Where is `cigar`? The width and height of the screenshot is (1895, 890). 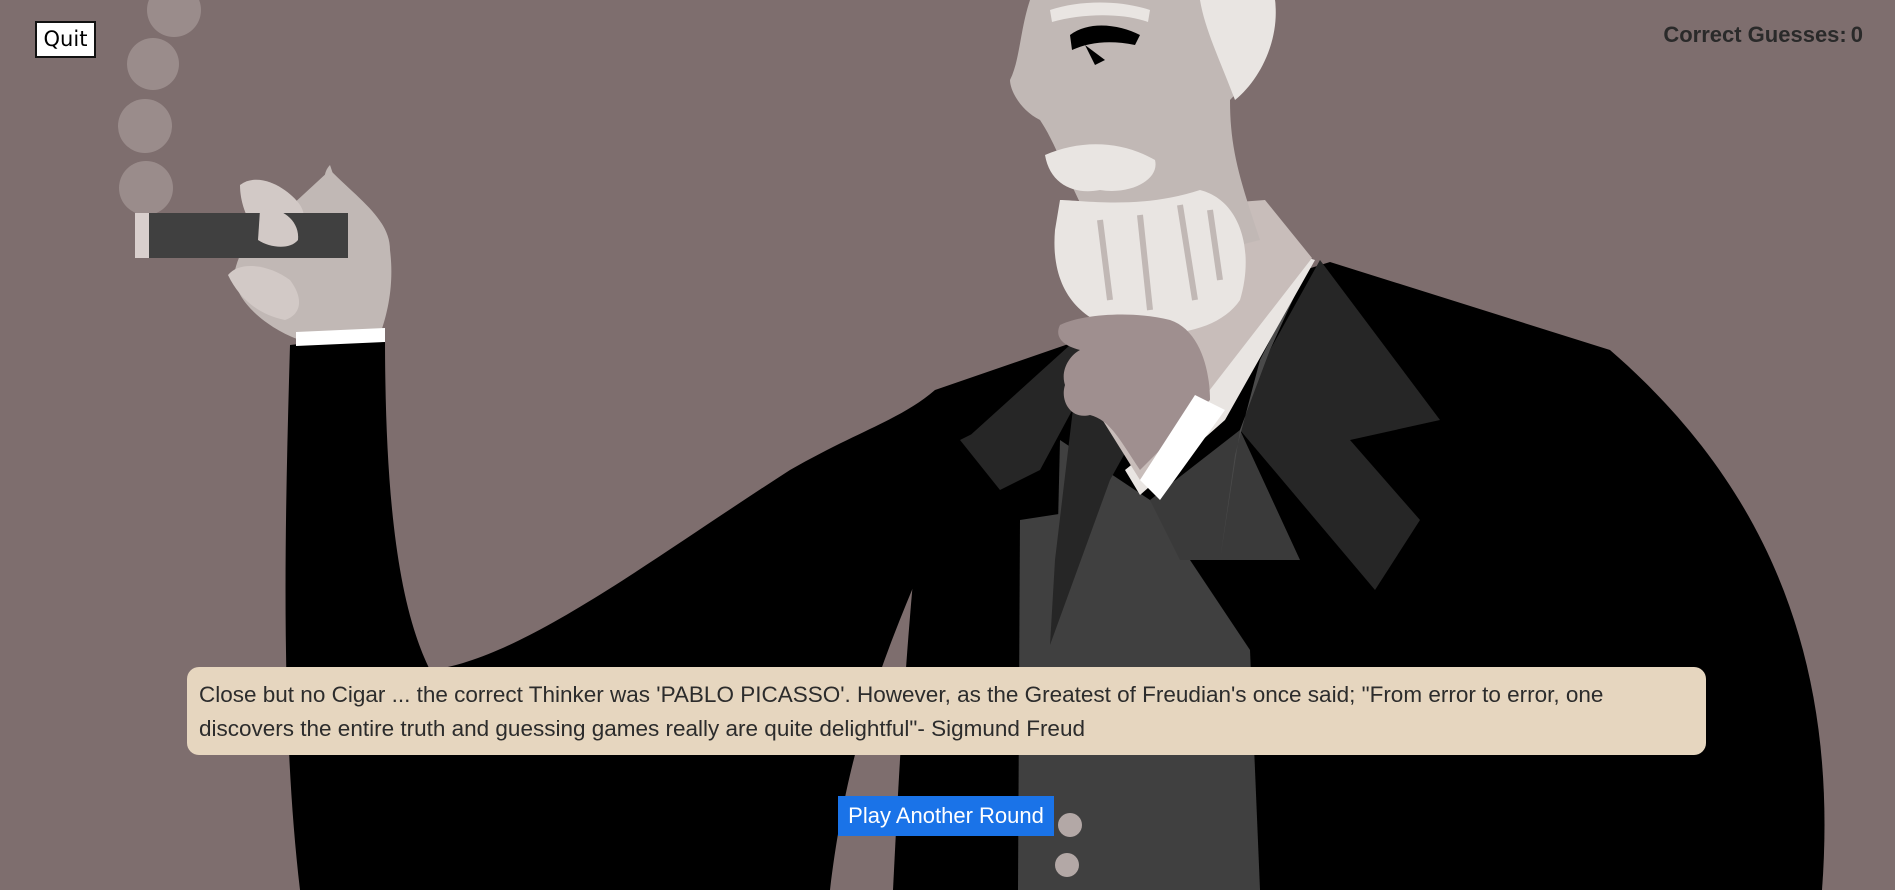
cigar is located at coordinates (241, 235).